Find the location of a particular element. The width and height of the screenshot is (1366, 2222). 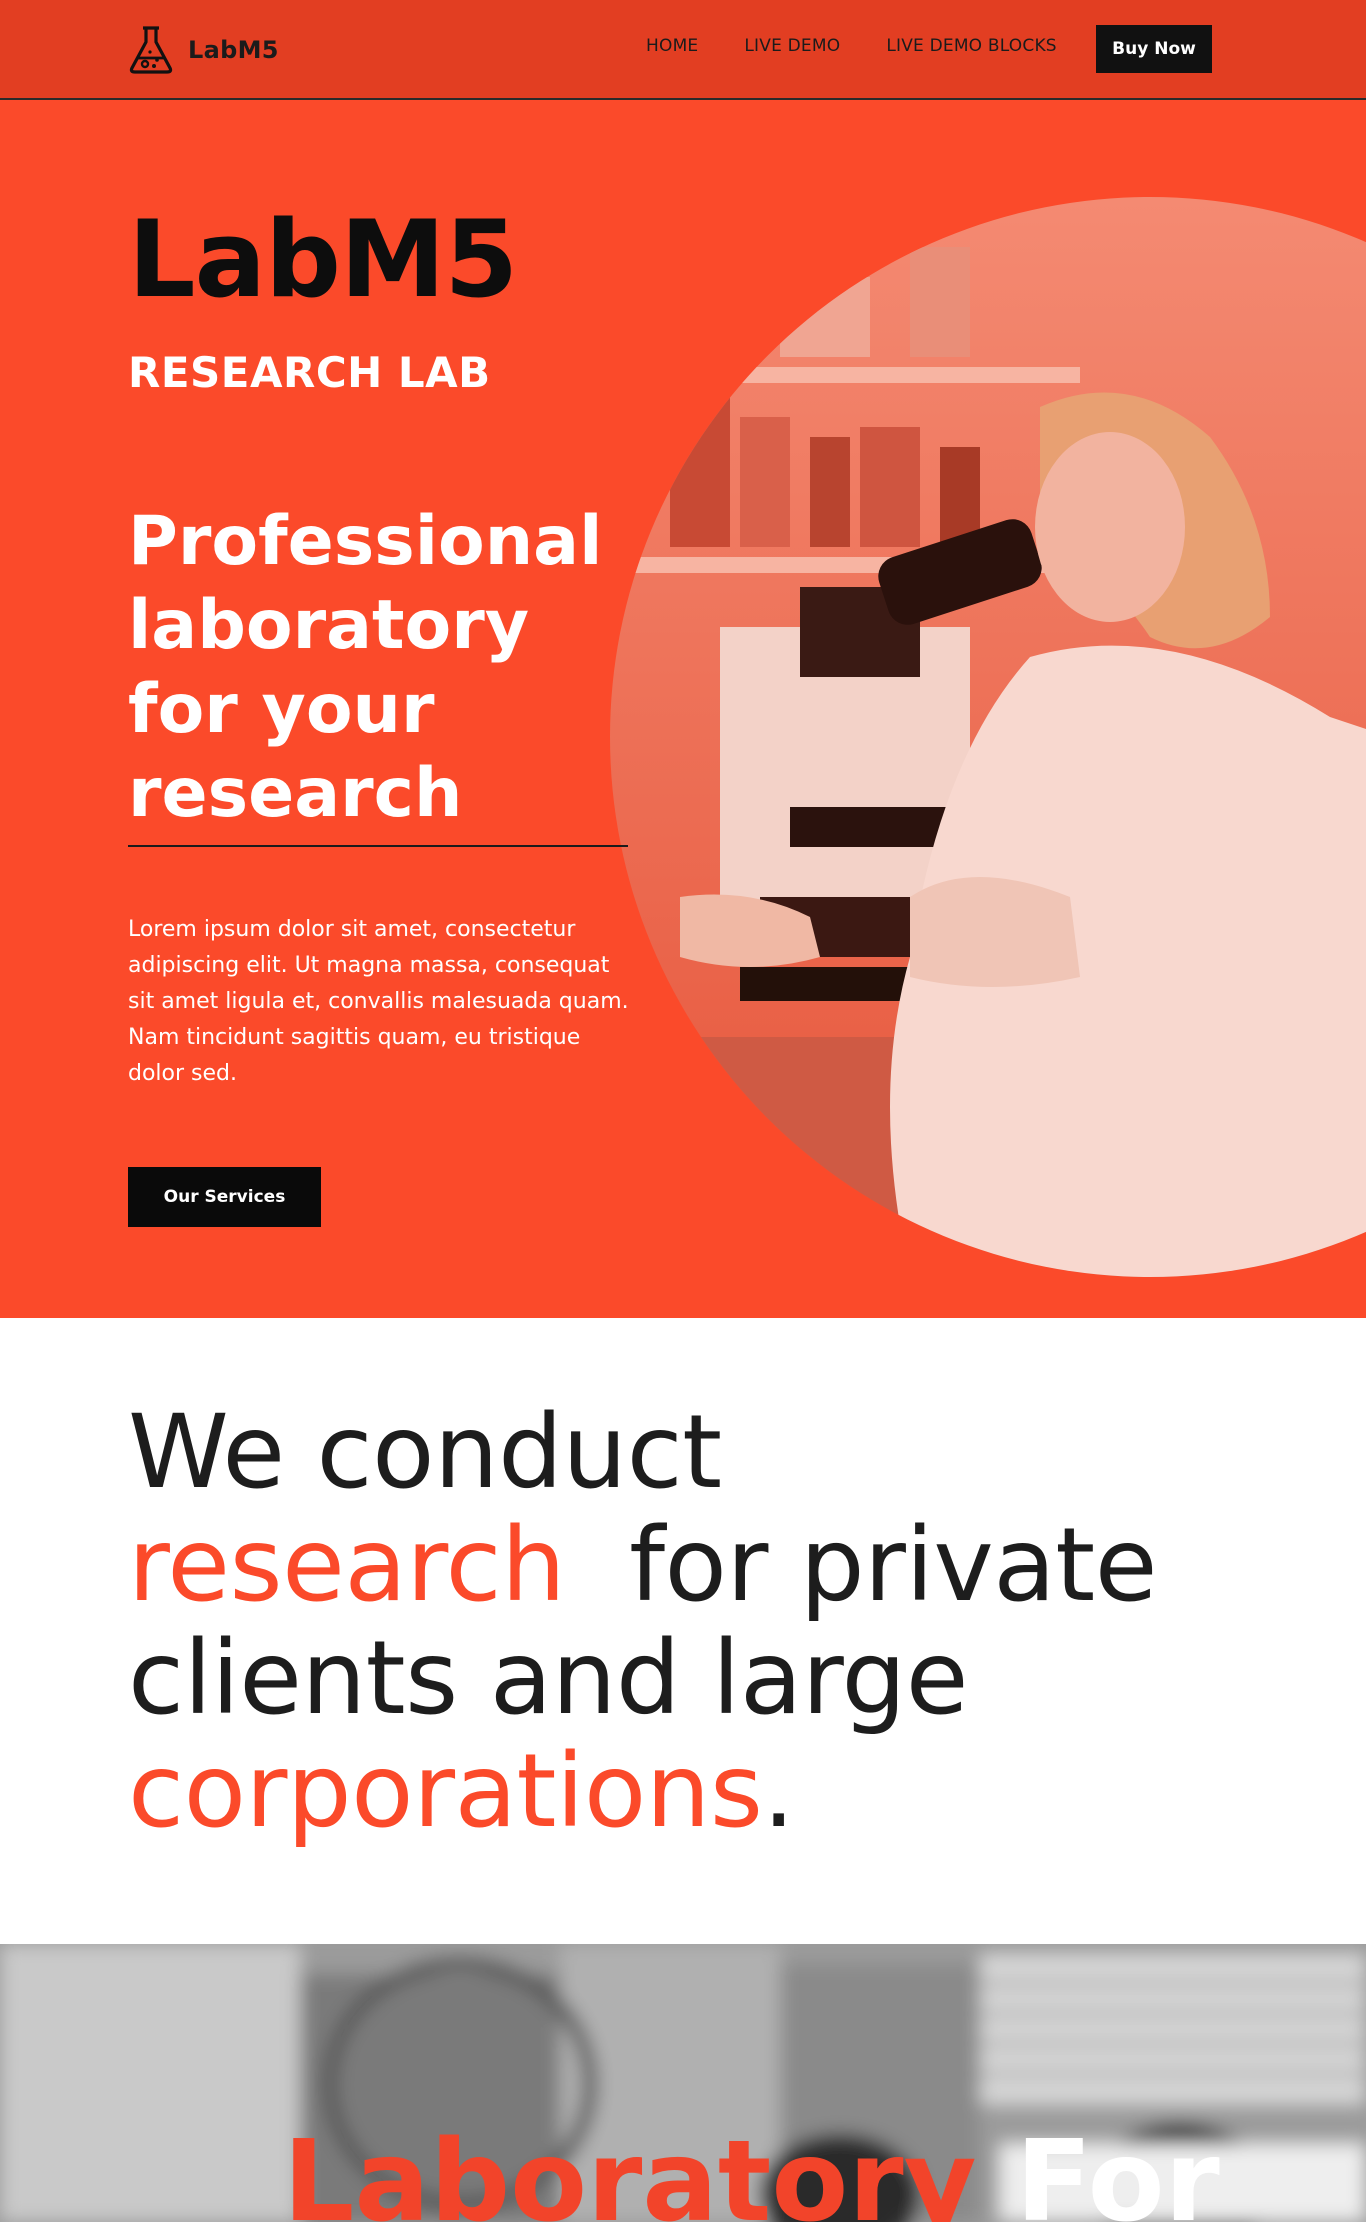

hero-divider is located at coordinates (378, 846).